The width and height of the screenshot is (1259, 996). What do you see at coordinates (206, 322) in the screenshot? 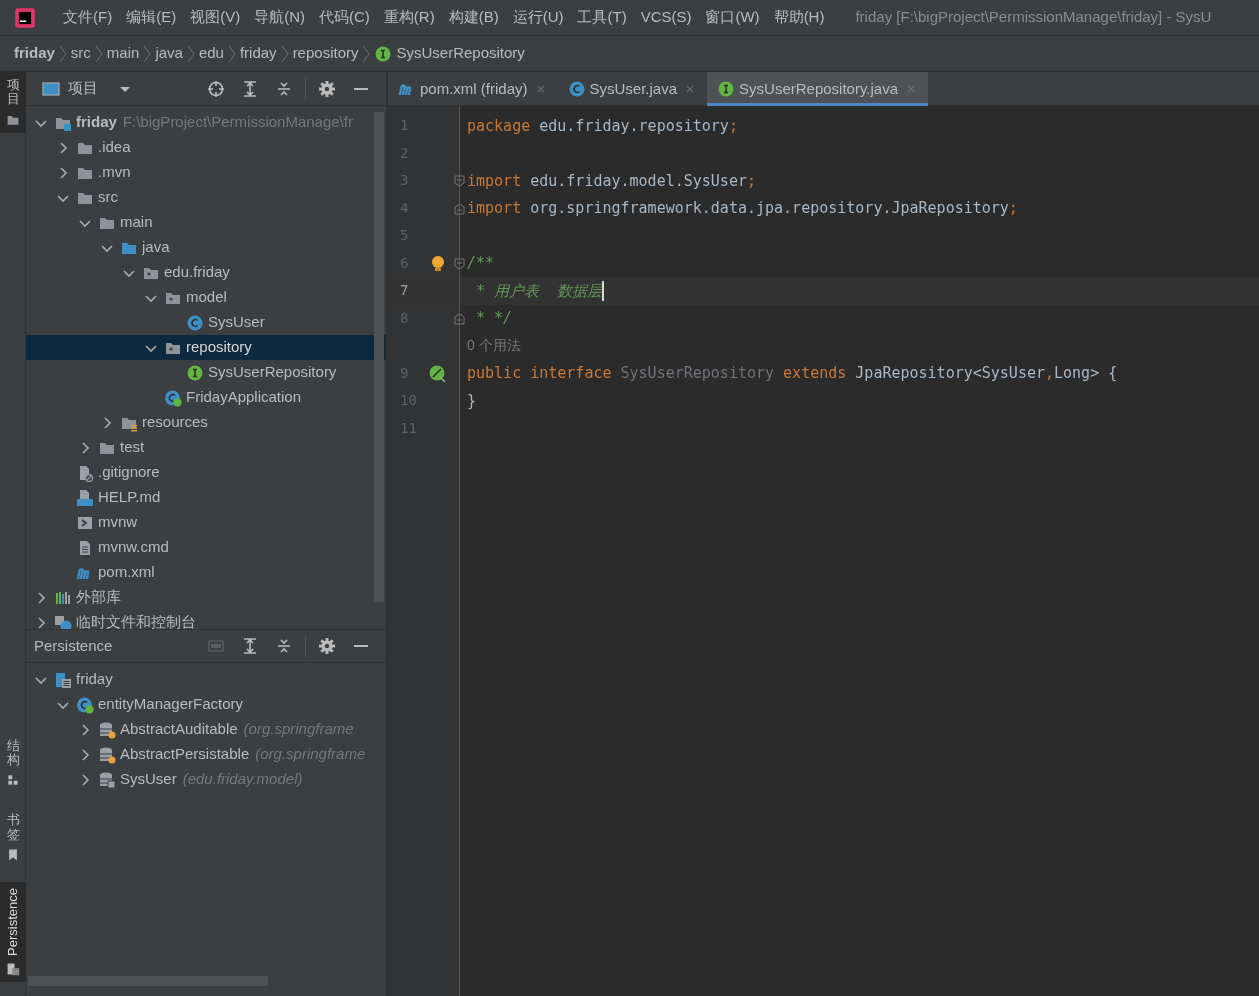
I see `tree-item: SysUser` at bounding box center [206, 322].